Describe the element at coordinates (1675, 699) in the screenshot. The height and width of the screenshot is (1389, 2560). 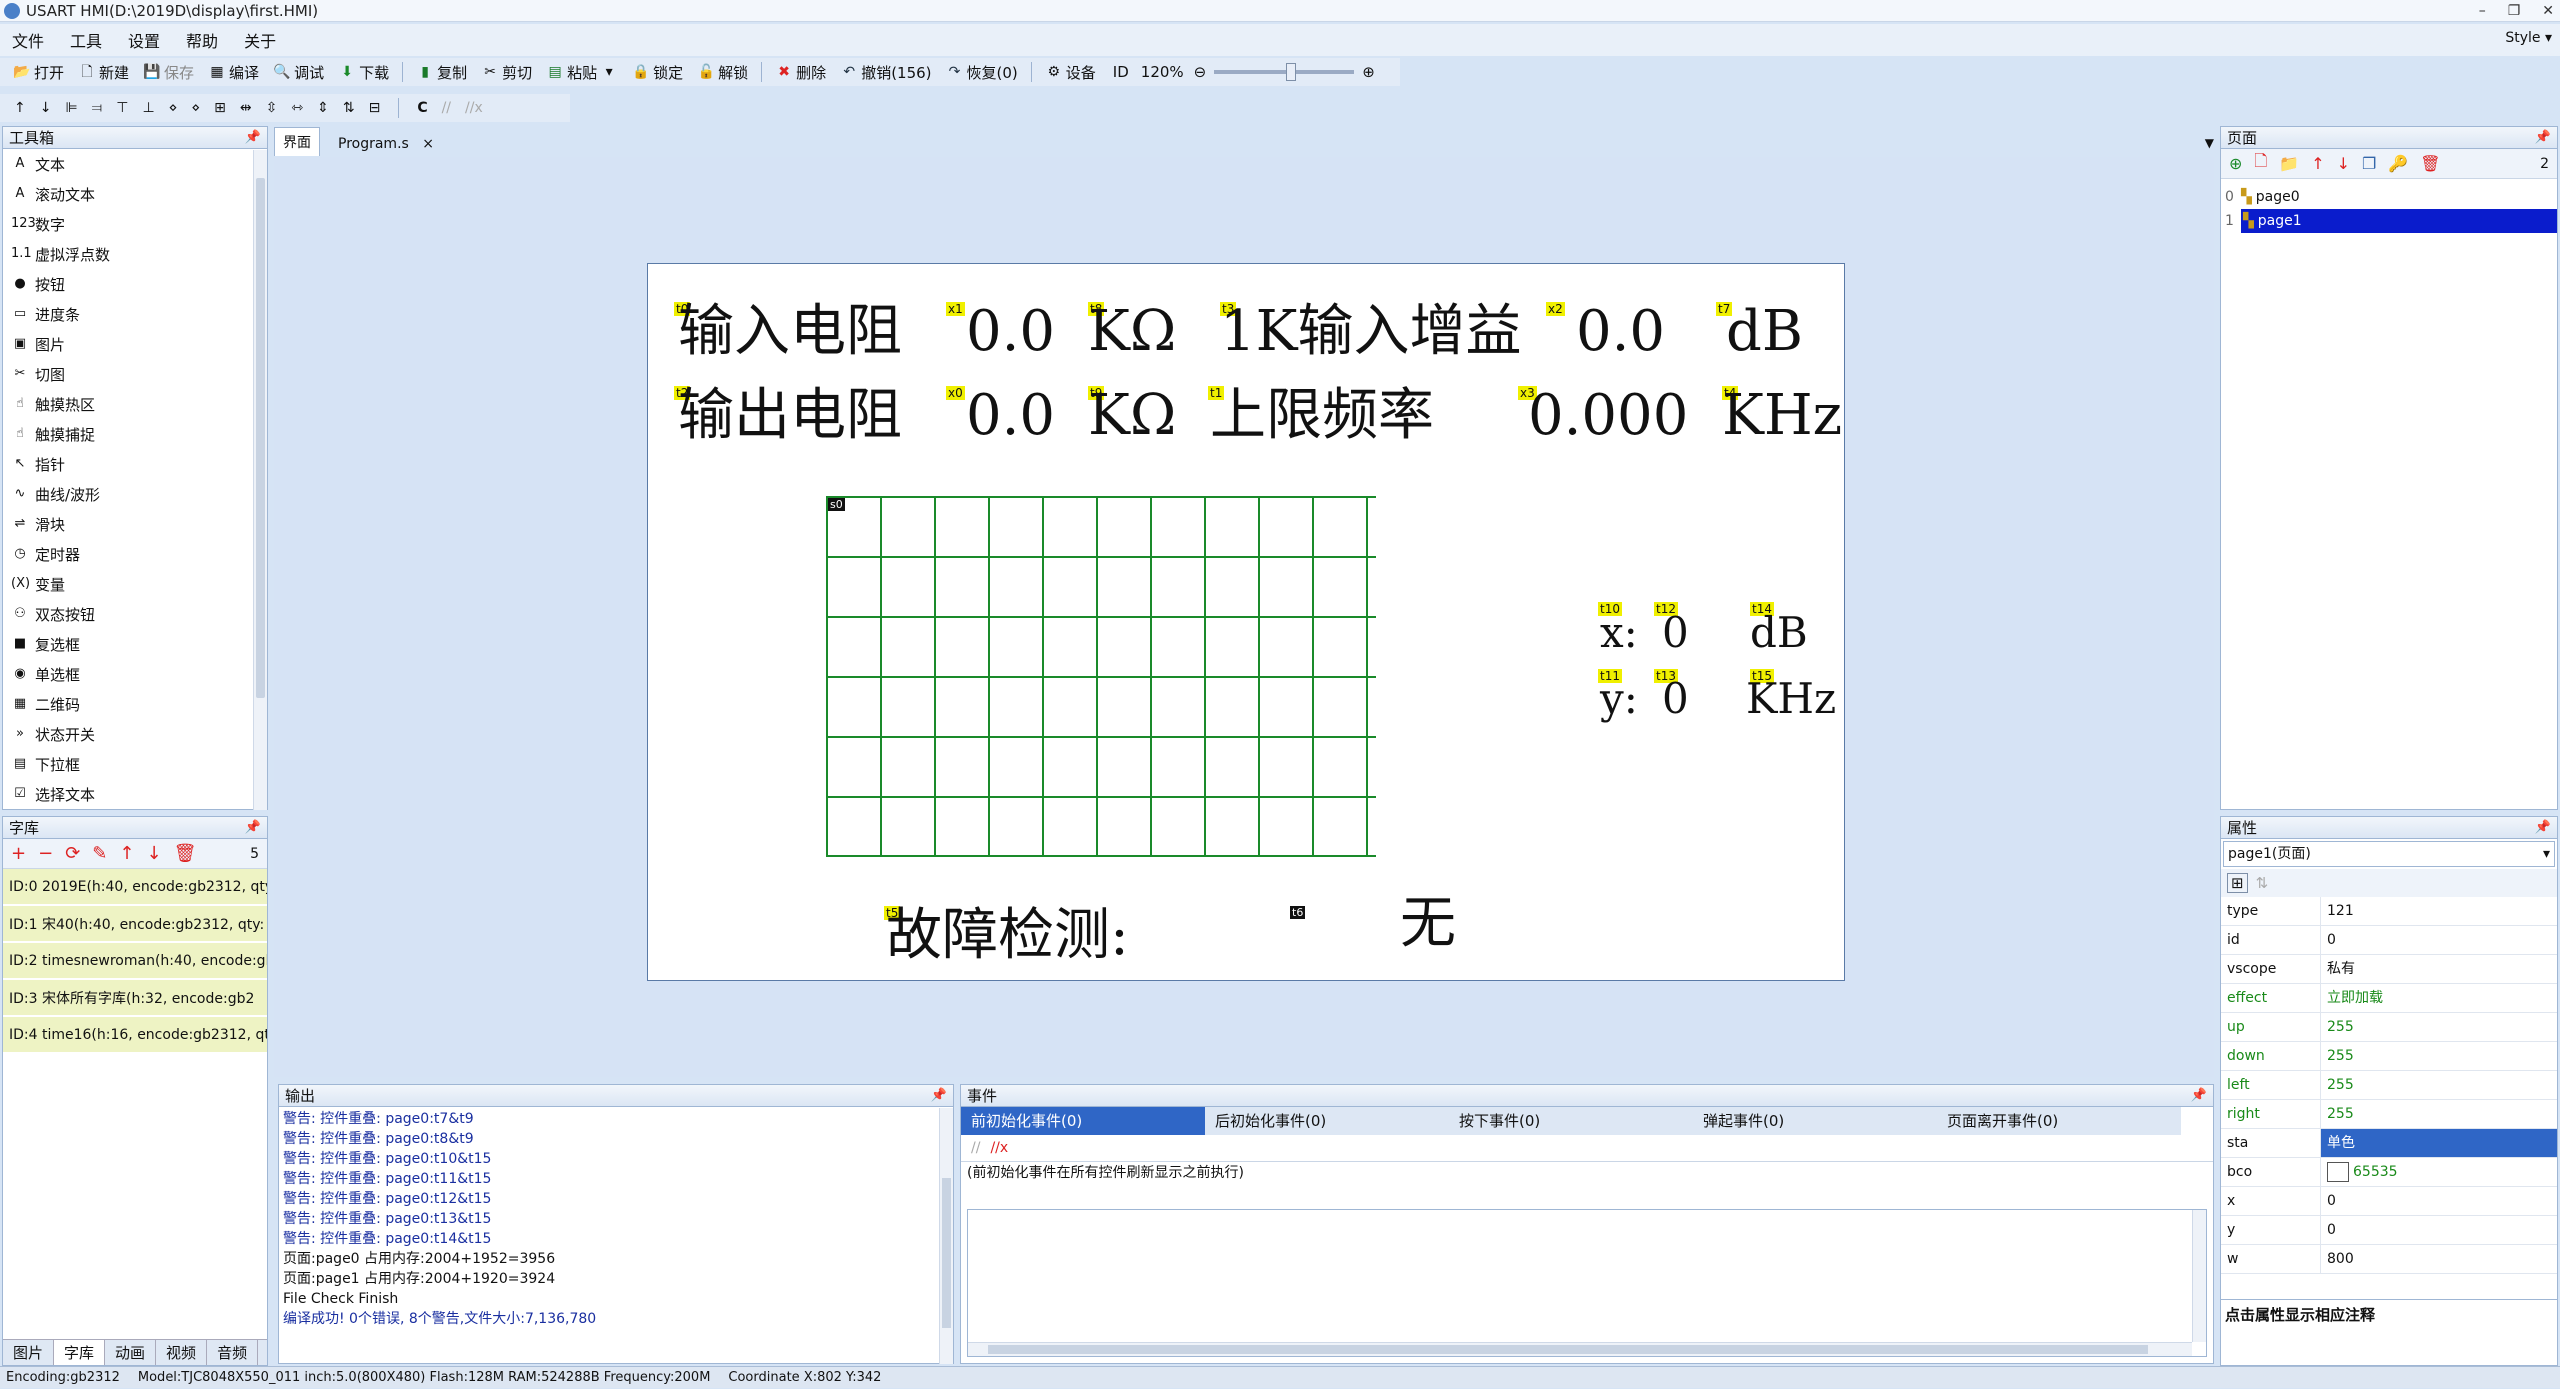
I see `value-y: 0` at that location.